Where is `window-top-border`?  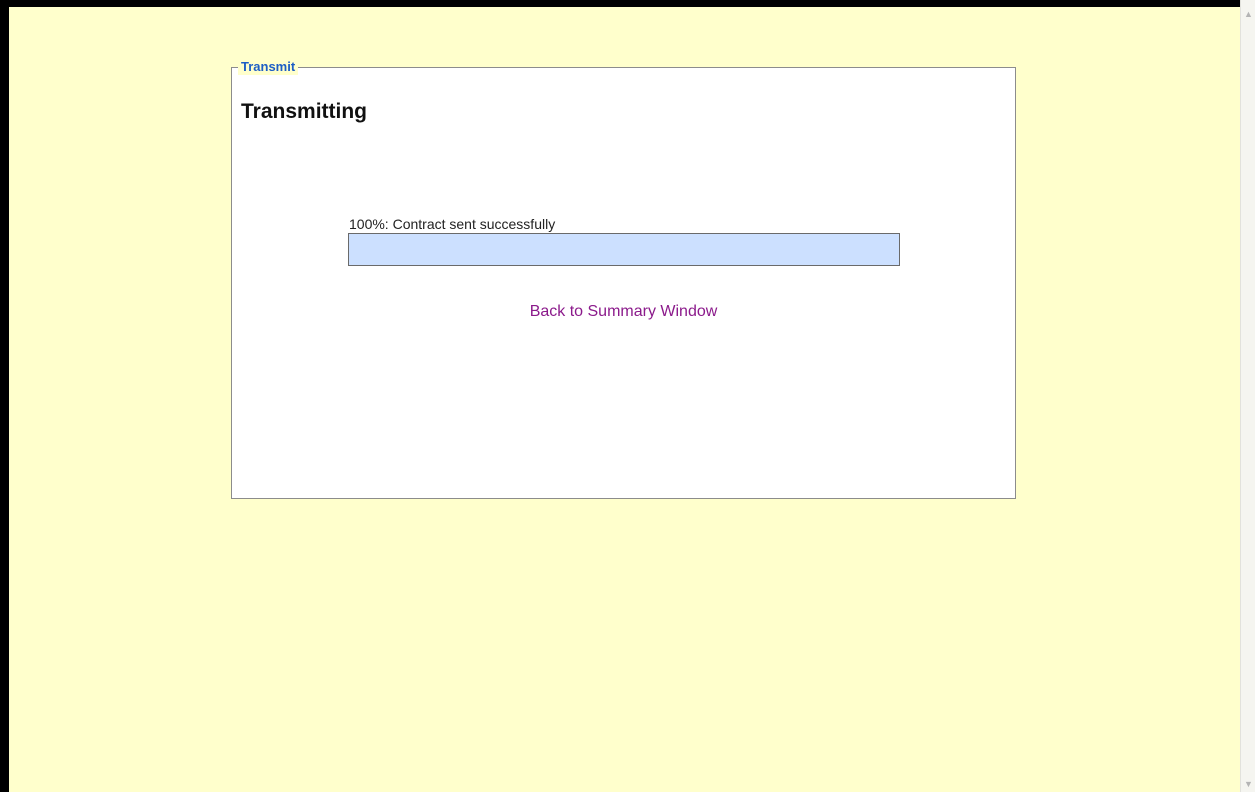
window-top-border is located at coordinates (620, 3).